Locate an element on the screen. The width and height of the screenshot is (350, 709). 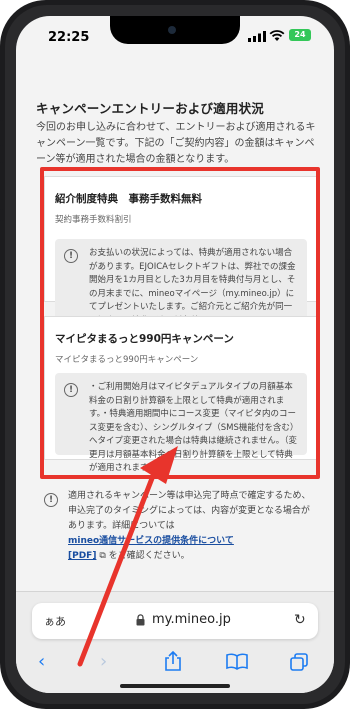
url-text: my.mineo.jp is located at coordinates (191, 619).